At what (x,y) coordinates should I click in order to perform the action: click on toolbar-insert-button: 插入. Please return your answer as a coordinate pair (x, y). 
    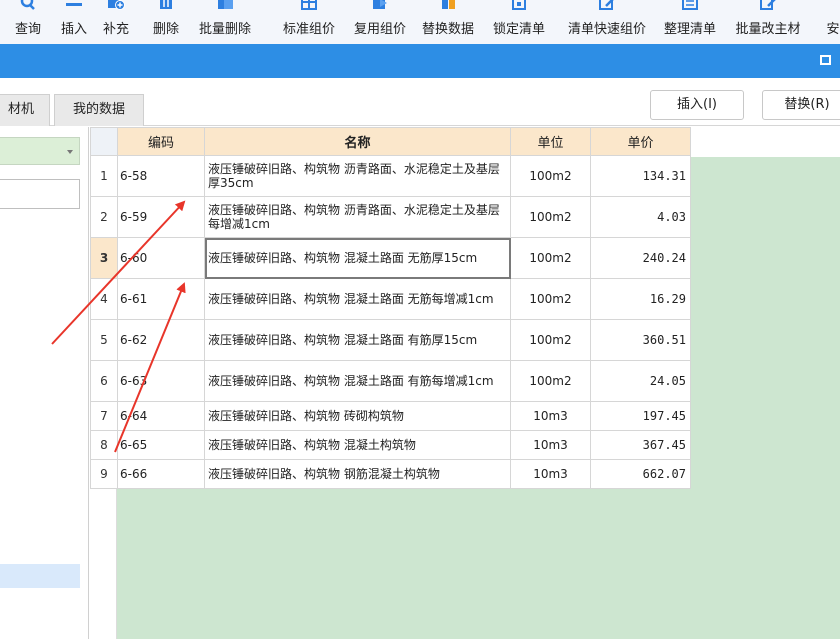
    Looking at the image, I should click on (74, 22).